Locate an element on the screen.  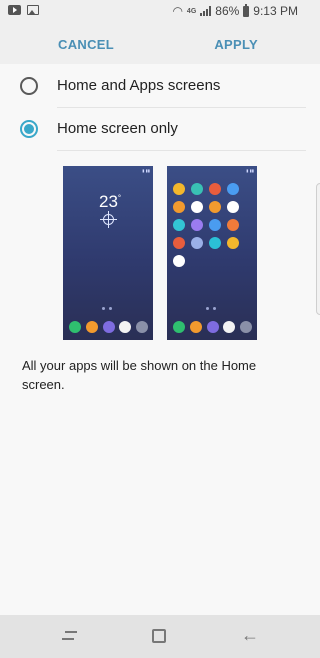
radio-home-and-apps is located at coordinates (29, 86).